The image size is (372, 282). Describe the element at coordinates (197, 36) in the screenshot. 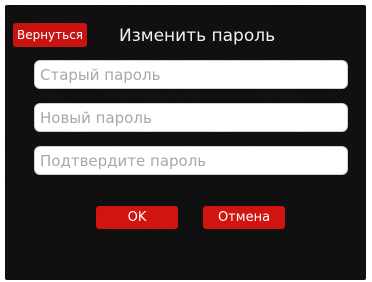

I see `dialog-title: Изменить пароль` at that location.